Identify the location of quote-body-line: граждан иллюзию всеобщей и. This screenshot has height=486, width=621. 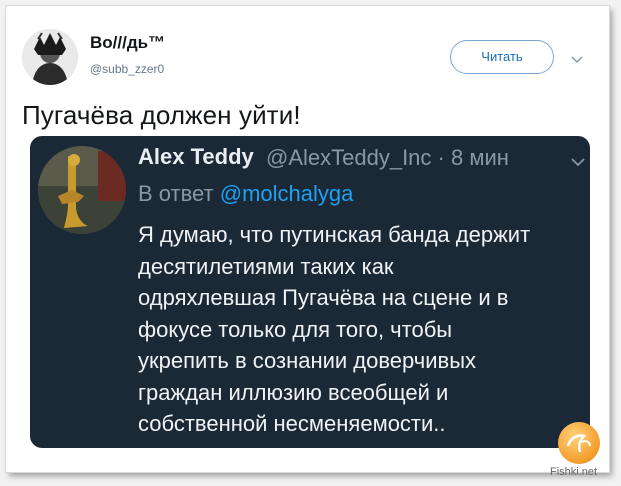
(293, 392).